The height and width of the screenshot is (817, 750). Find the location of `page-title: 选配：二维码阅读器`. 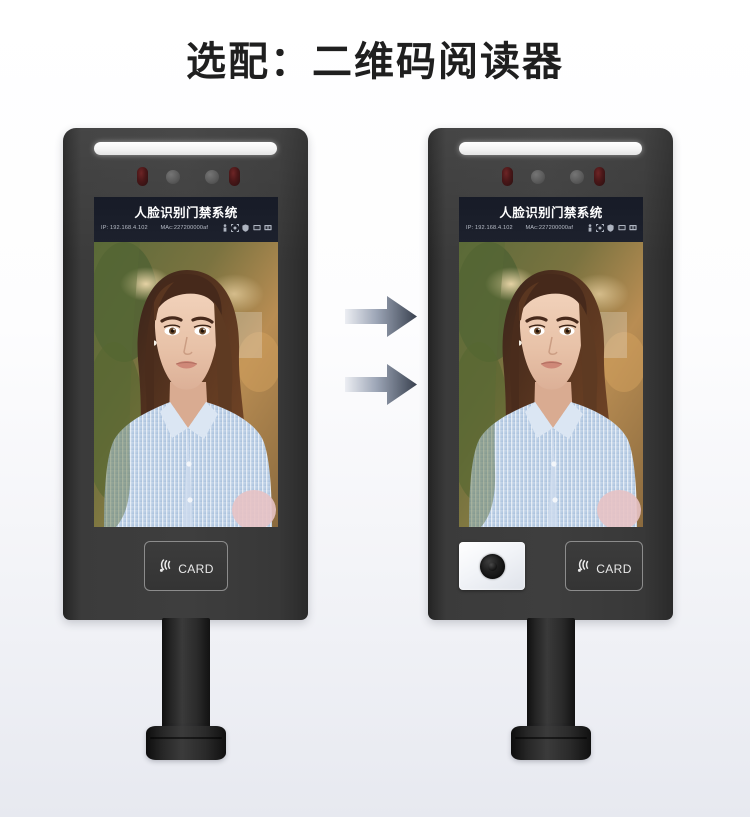

page-title: 选配：二维码阅读器 is located at coordinates (375, 62).